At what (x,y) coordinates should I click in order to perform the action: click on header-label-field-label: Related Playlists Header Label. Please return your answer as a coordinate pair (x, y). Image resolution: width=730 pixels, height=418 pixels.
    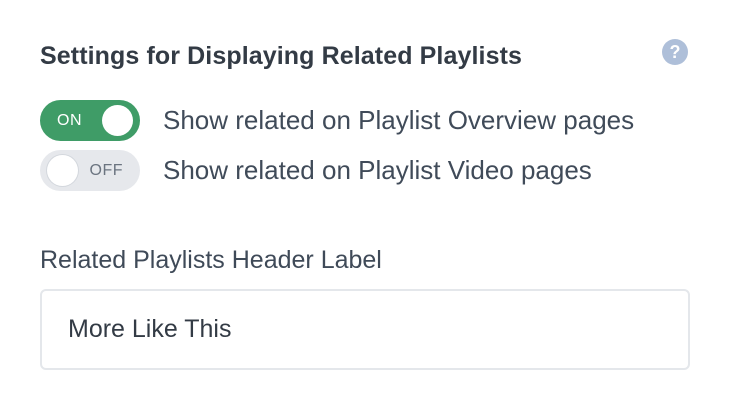
    Looking at the image, I should click on (211, 260).